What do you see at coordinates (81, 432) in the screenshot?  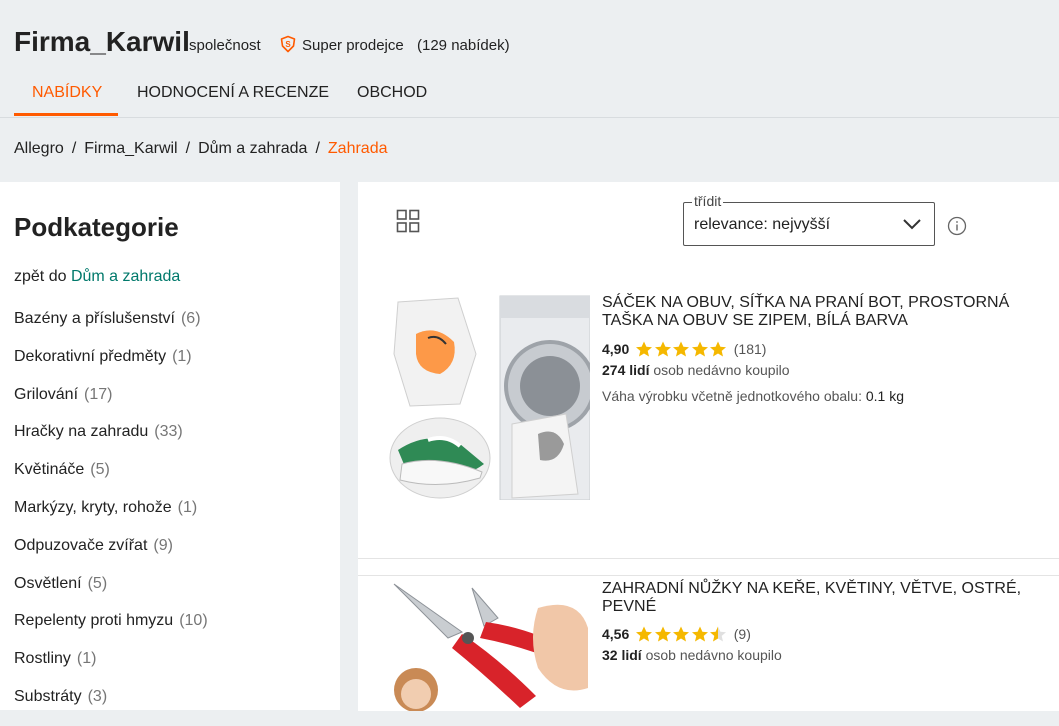 I see `category-label: Hračky na zahradu` at bounding box center [81, 432].